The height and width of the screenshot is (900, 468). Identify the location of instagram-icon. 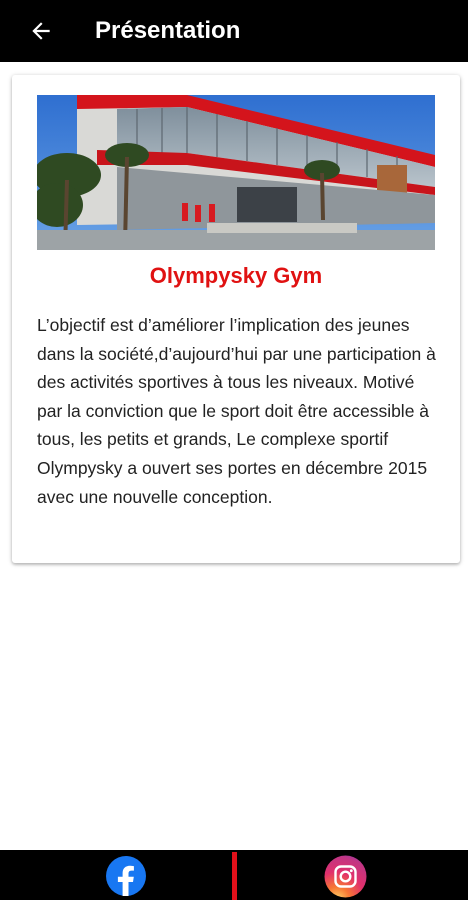
(345, 876).